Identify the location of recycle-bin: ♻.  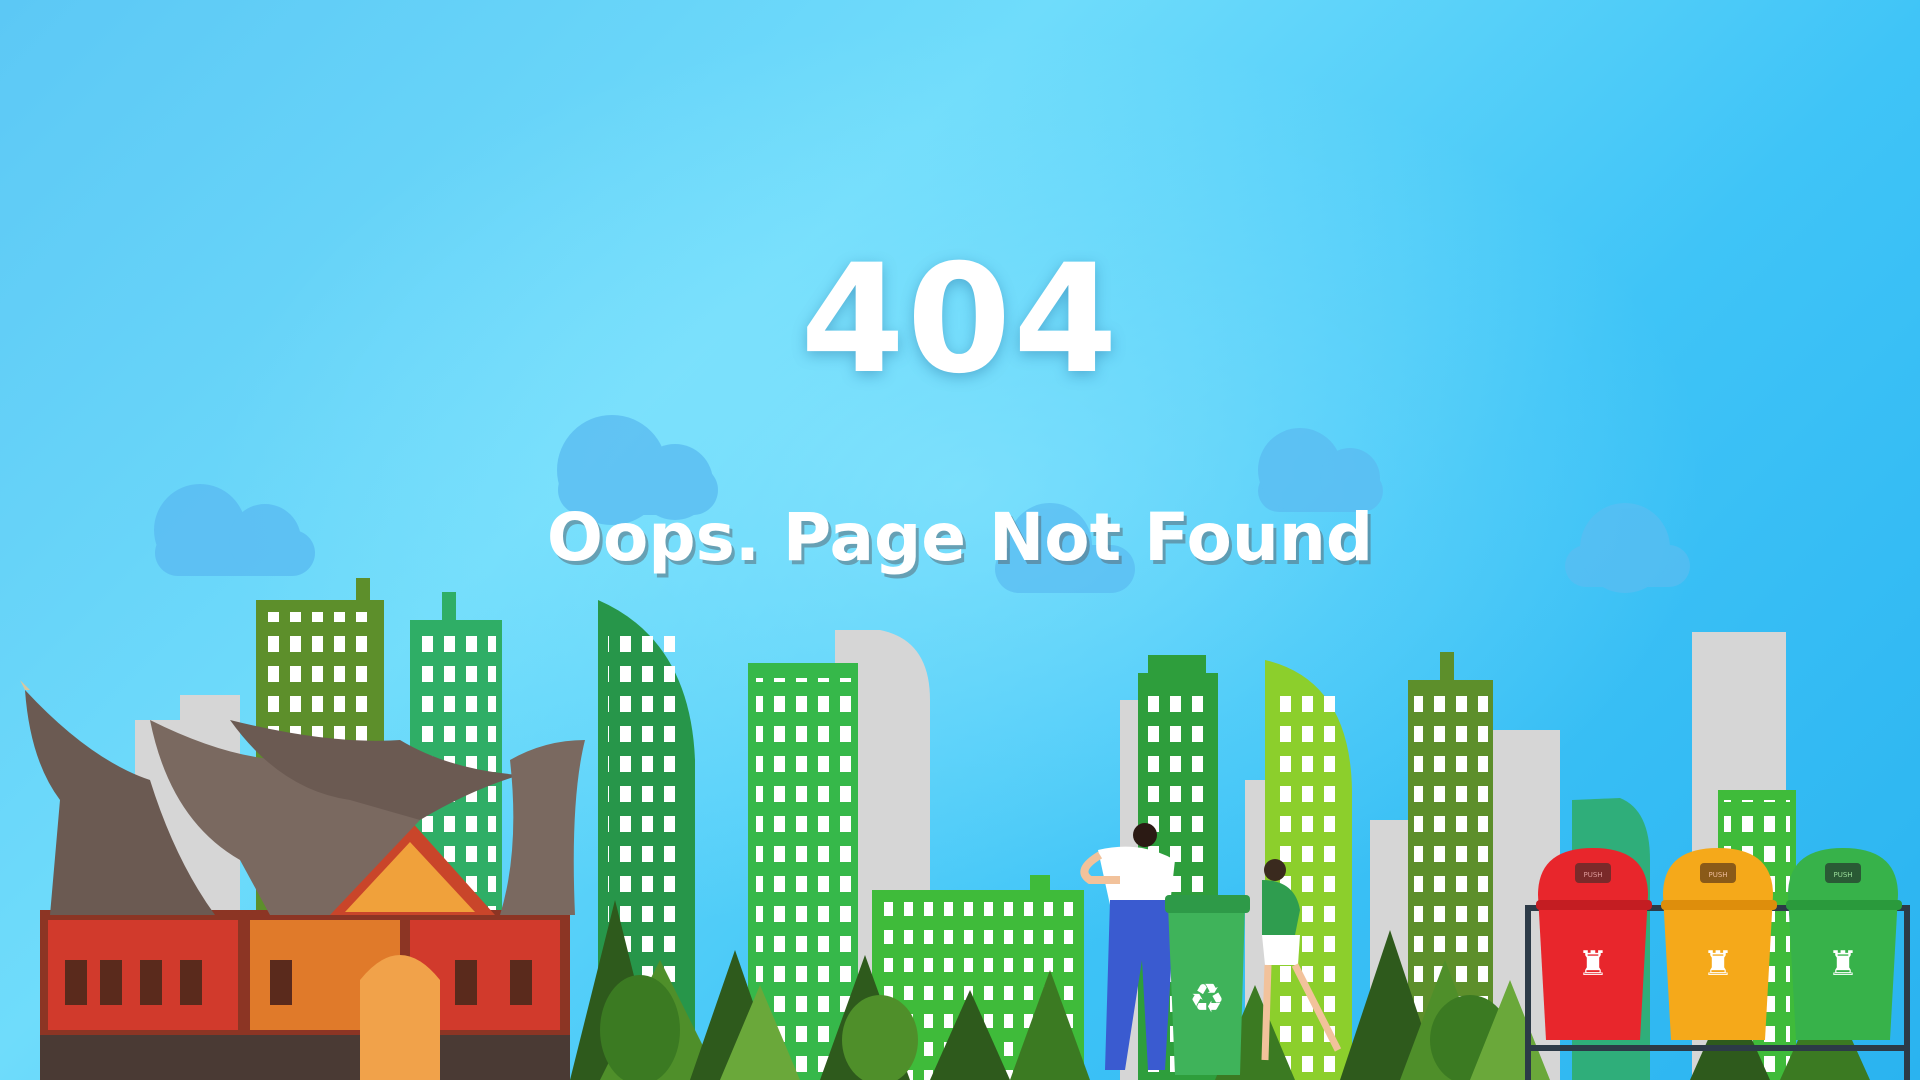
(1207, 985).